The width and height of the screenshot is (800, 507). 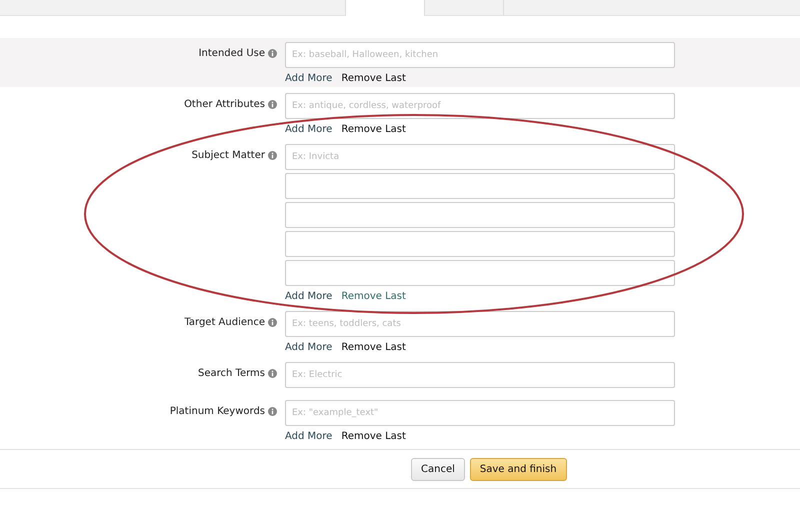 What do you see at coordinates (518, 469) in the screenshot?
I see `save-button: Save and finish` at bounding box center [518, 469].